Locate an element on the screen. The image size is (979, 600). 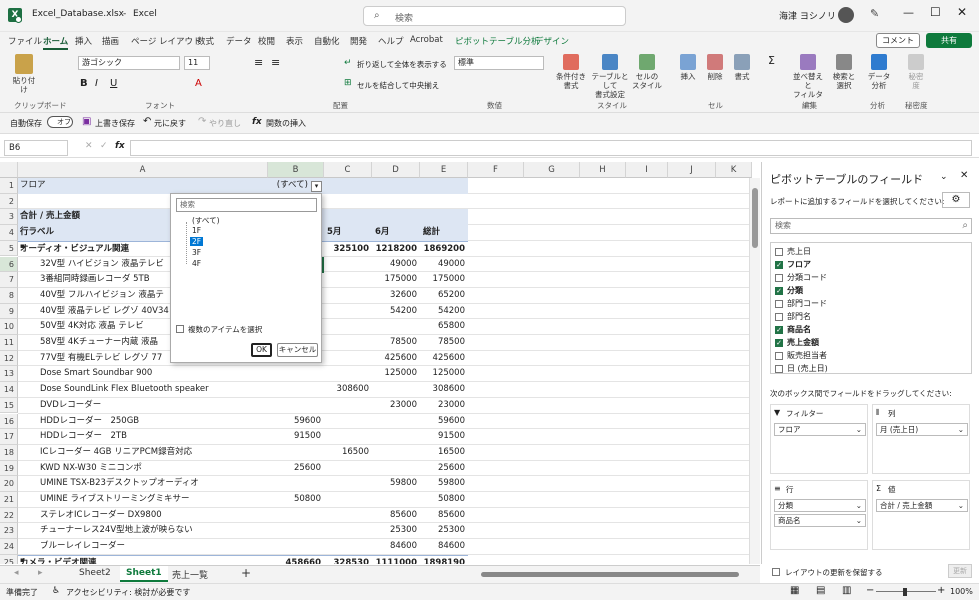
cell-a1: フロア is located at coordinates (143, 186).